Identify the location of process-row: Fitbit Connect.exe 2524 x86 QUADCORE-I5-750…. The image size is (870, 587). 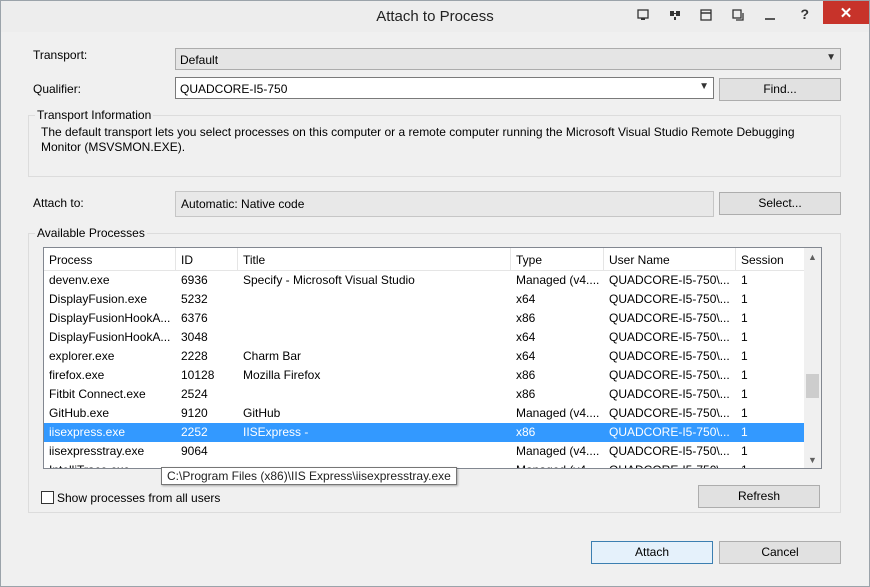
(424, 394).